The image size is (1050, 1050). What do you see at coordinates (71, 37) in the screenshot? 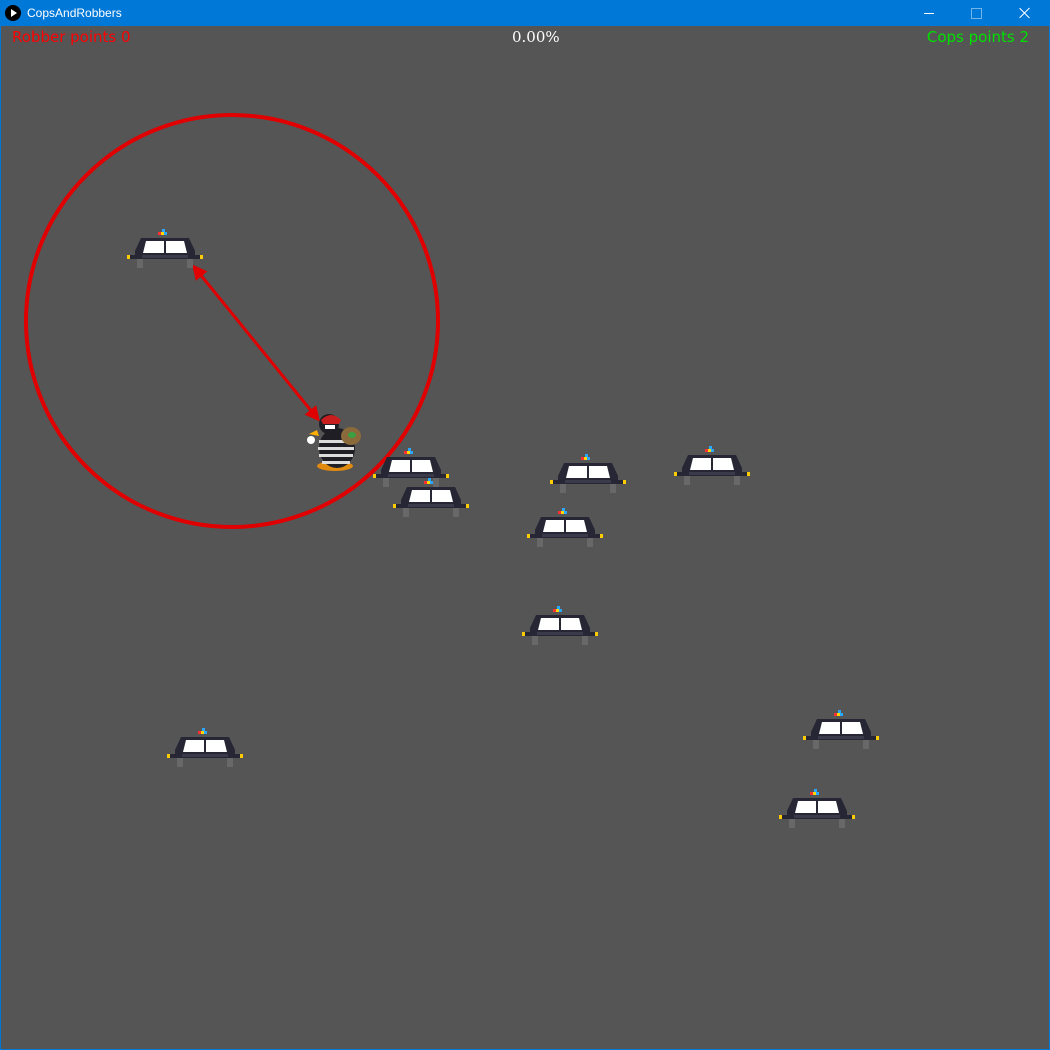
I see `robber-points: Robber points 0` at bounding box center [71, 37].